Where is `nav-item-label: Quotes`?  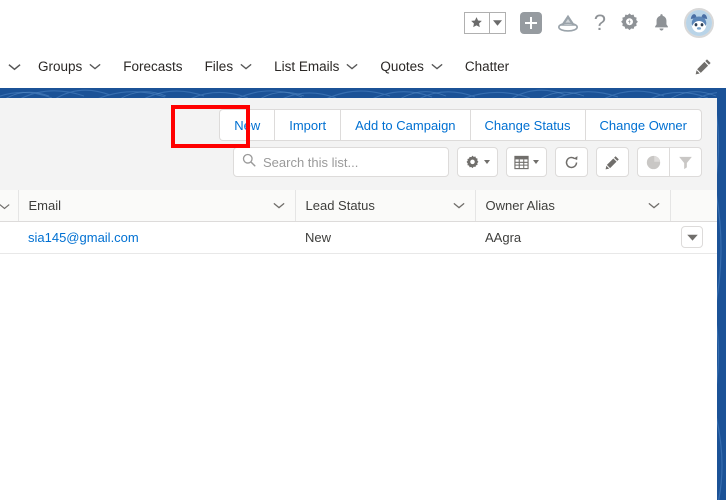 nav-item-label: Quotes is located at coordinates (402, 66).